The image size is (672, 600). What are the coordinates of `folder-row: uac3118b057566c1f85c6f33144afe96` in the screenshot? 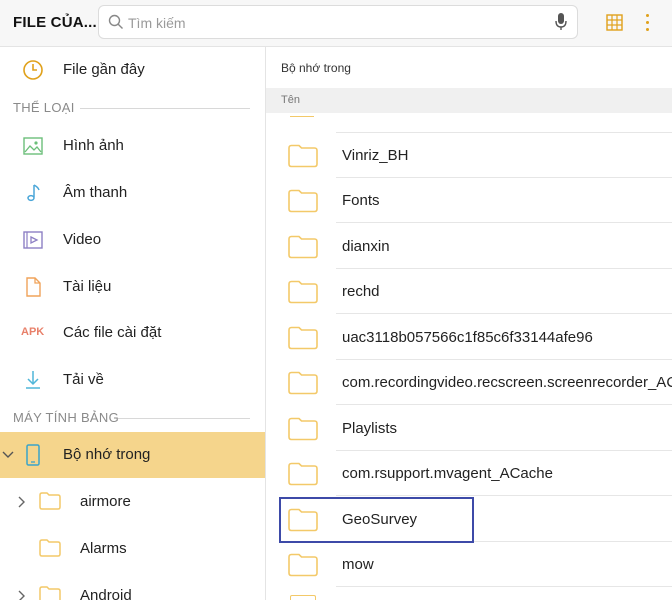 It's located at (469, 337).